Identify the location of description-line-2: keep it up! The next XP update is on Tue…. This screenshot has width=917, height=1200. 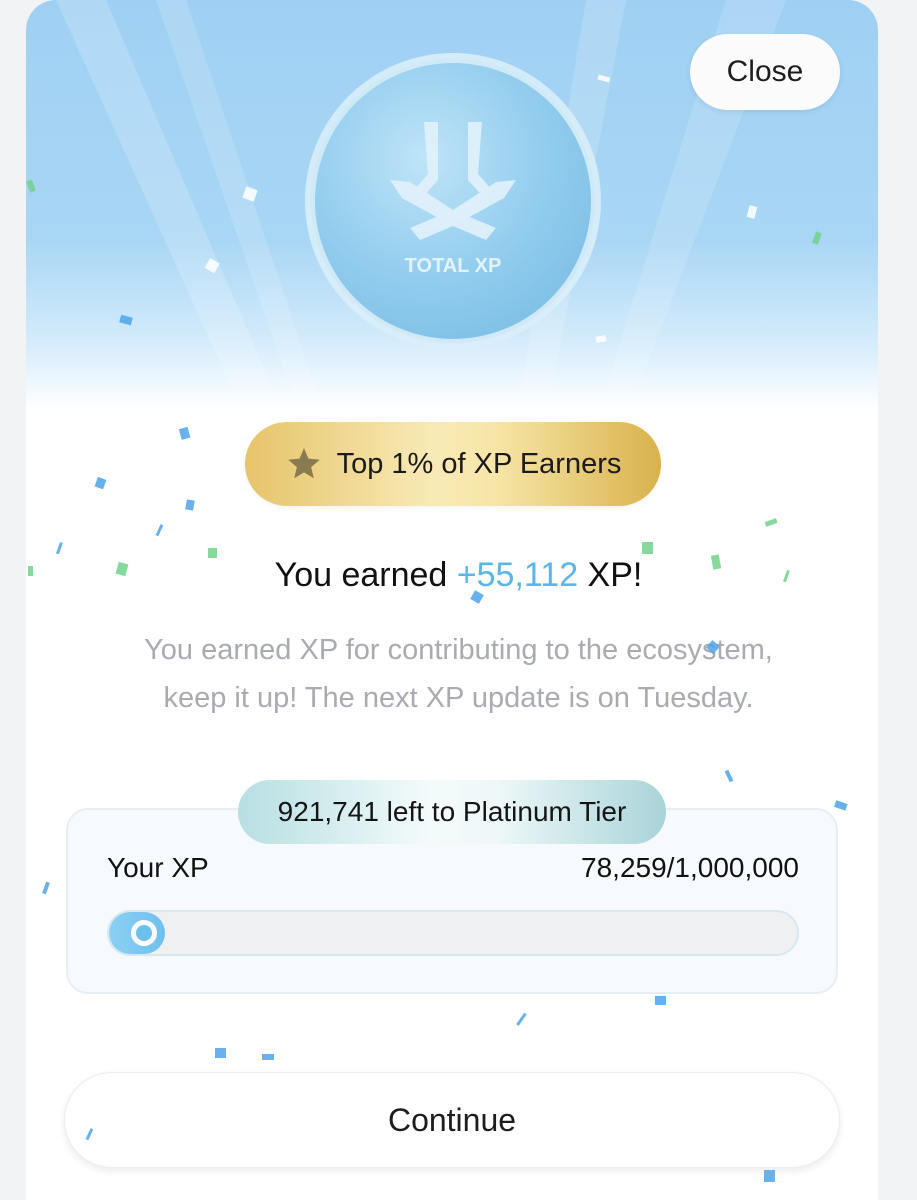
(458, 698).